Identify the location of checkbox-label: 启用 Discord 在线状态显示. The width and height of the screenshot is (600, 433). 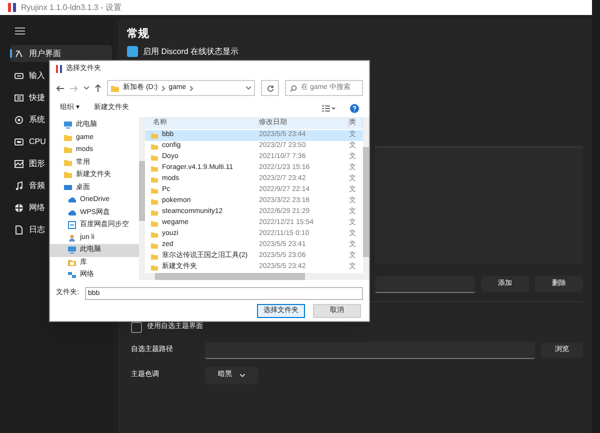
(191, 52).